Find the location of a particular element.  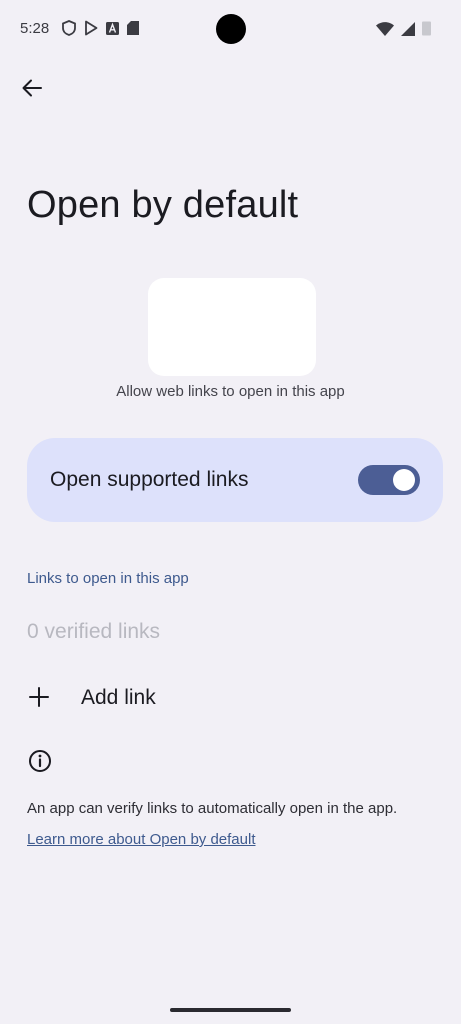

status-bar: 5:28 is located at coordinates (230, 29).